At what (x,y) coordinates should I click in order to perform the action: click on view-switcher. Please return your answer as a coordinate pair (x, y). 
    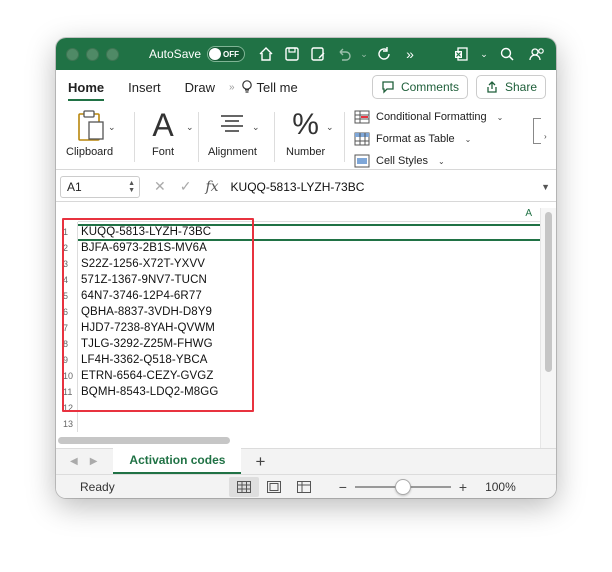
    Looking at the image, I should click on (273, 486).